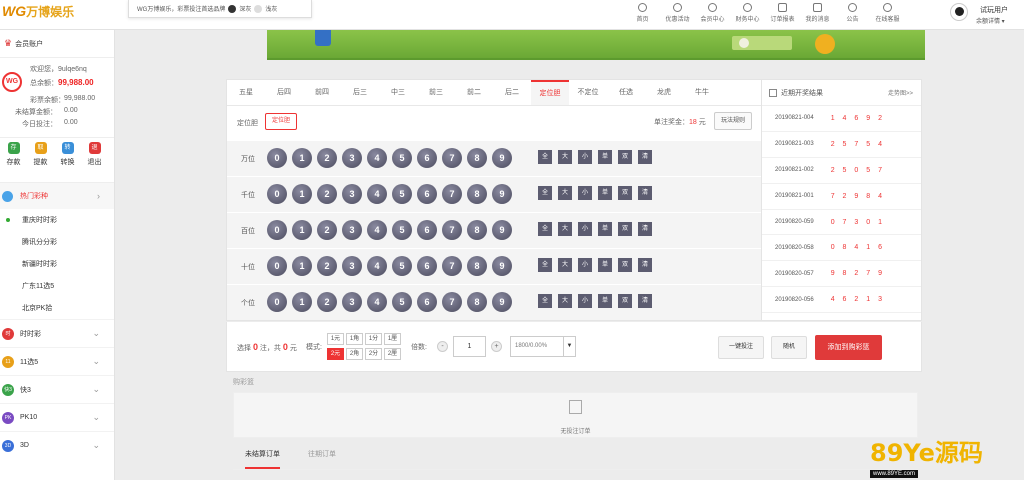 This screenshot has width=1024, height=480. Describe the element at coordinates (40, 160) in the screenshot. I see `withdraw-button: 取提款` at that location.